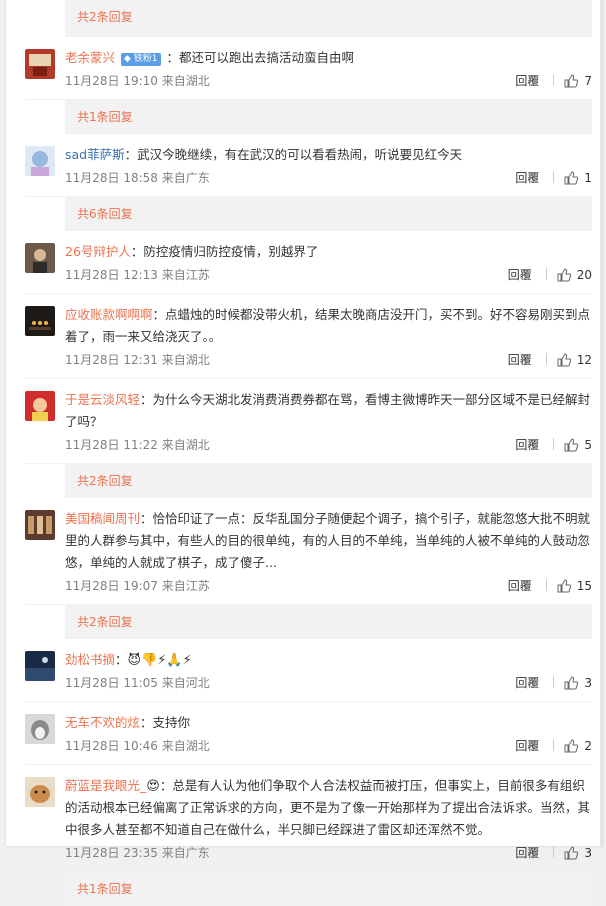 Image resolution: width=606 pixels, height=906 pixels. What do you see at coordinates (102, 518) in the screenshot?
I see `commenter-name: 美国稿闻周刊` at bounding box center [102, 518].